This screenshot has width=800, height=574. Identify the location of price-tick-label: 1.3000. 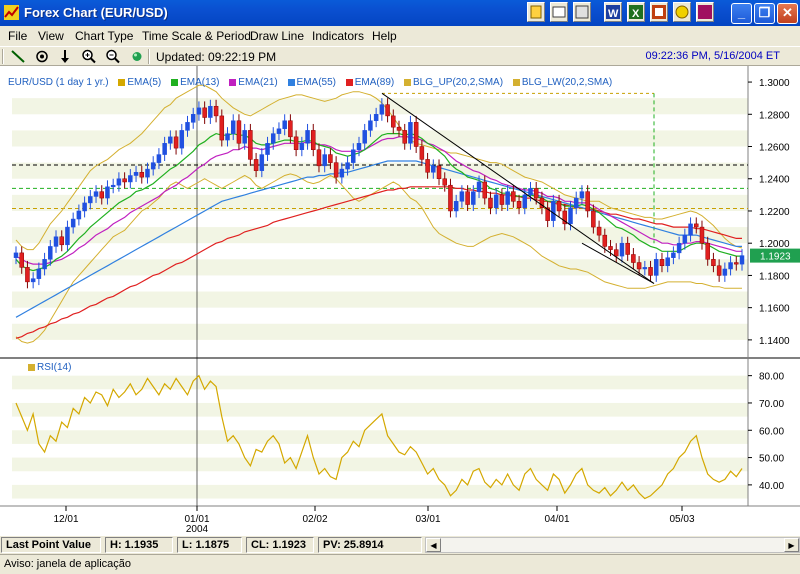
(774, 83).